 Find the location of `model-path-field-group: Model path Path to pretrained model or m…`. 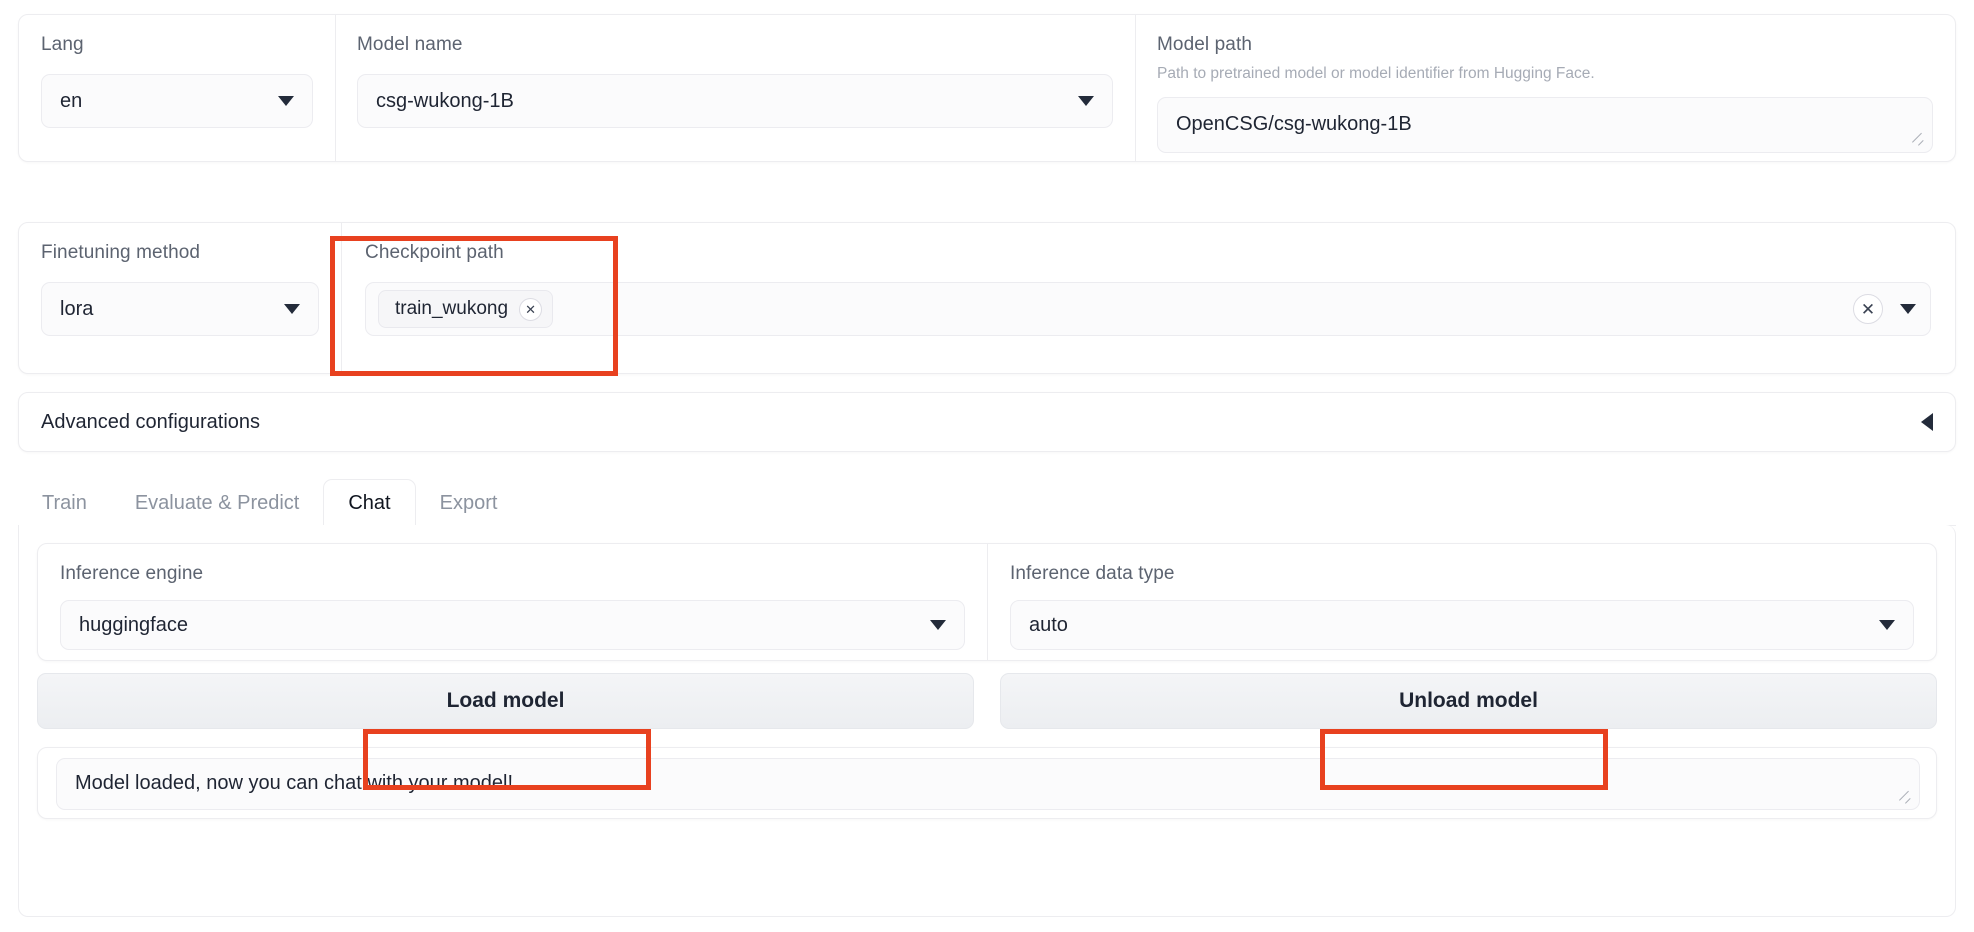

model-path-field-group: Model path Path to pretrained model or m… is located at coordinates (1545, 88).